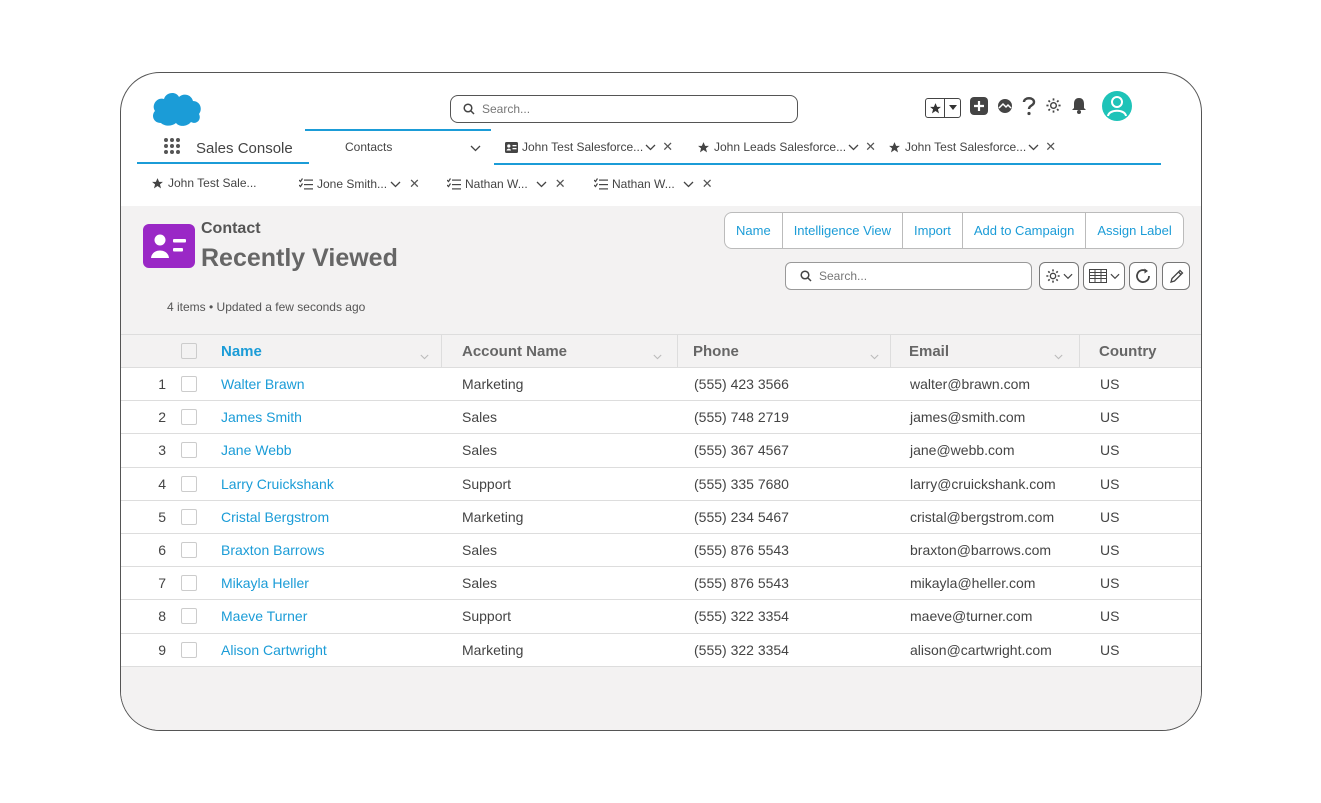  Describe the element at coordinates (330, 351) in the screenshot. I see `column-header-name: Name` at that location.